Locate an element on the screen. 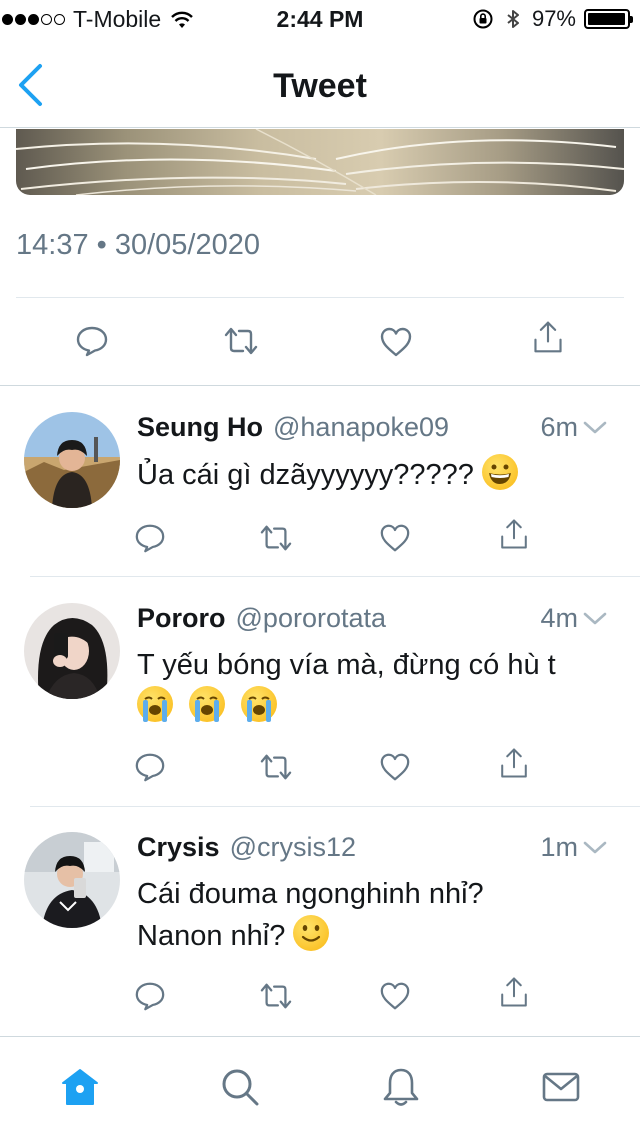  author-name: Seung Ho is located at coordinates (200, 427).